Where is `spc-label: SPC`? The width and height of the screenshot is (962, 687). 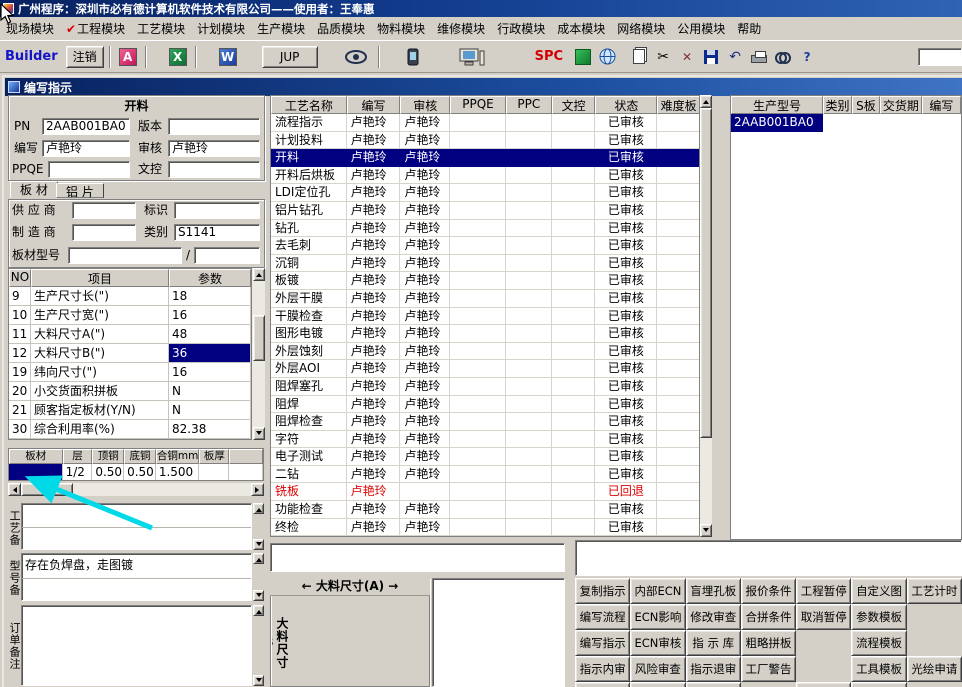
spc-label: SPC is located at coordinates (549, 56).